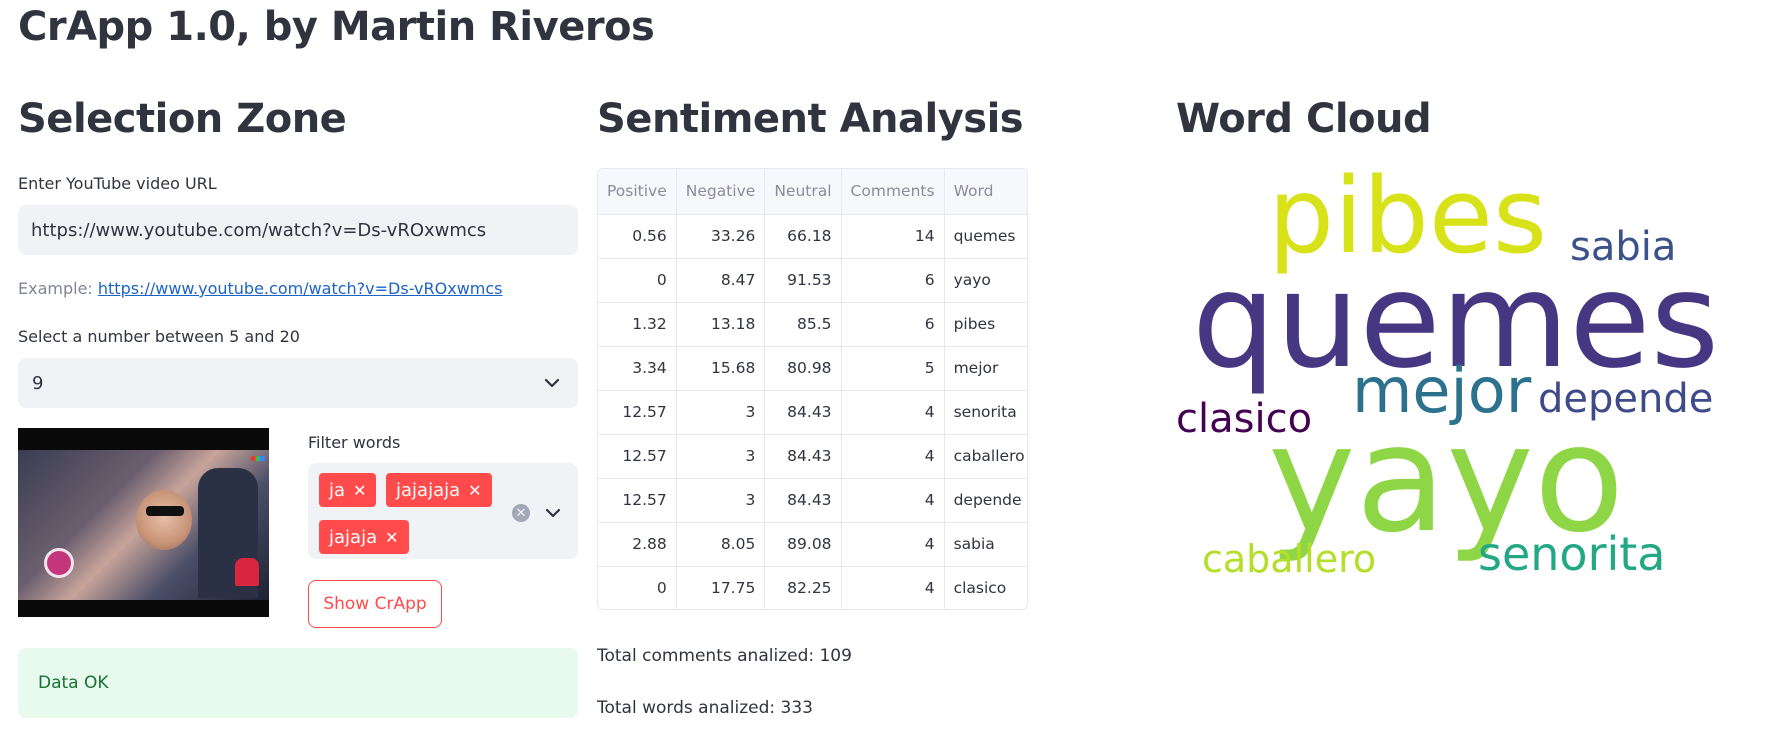  I want to click on table-row: 2.88 8.05 89.08 4 sabia, so click(812, 544).